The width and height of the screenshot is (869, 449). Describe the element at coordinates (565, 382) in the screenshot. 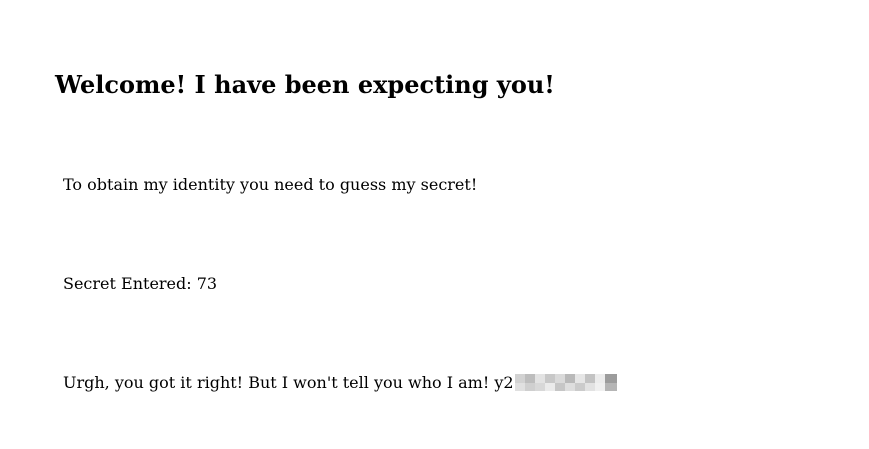

I see `redacted-identity` at that location.